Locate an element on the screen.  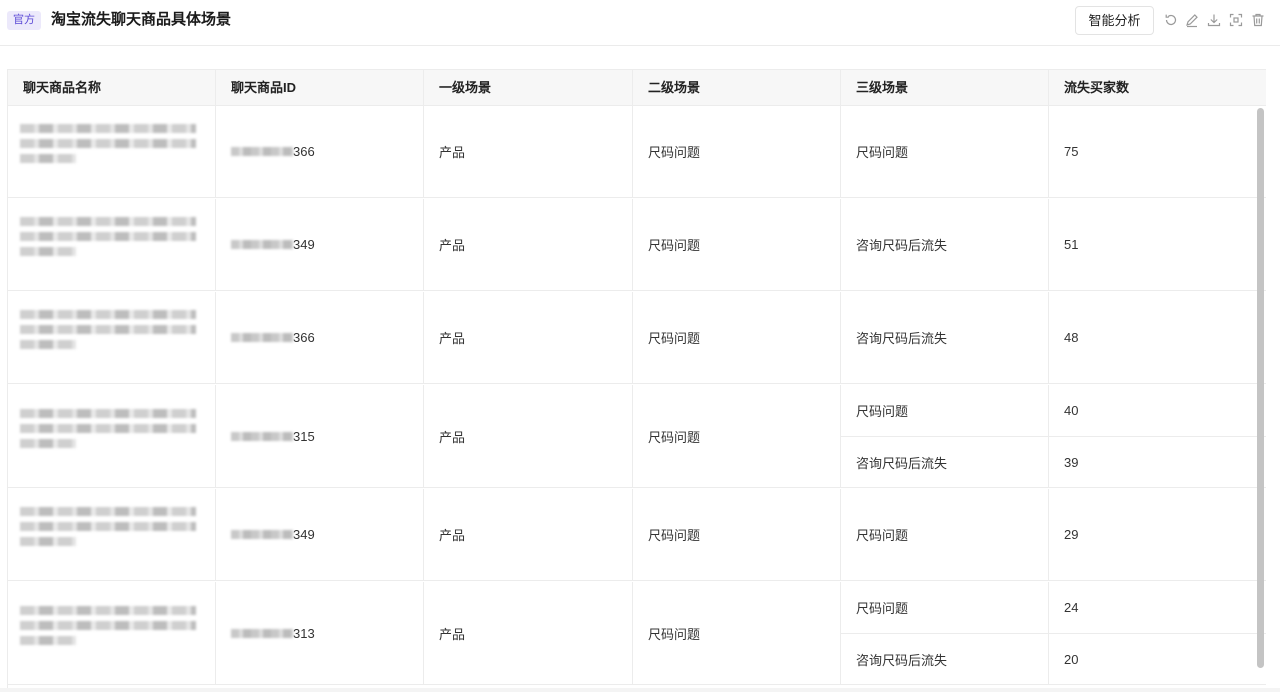
lost-buyers-count-cell: 40 is located at coordinates (1157, 411).